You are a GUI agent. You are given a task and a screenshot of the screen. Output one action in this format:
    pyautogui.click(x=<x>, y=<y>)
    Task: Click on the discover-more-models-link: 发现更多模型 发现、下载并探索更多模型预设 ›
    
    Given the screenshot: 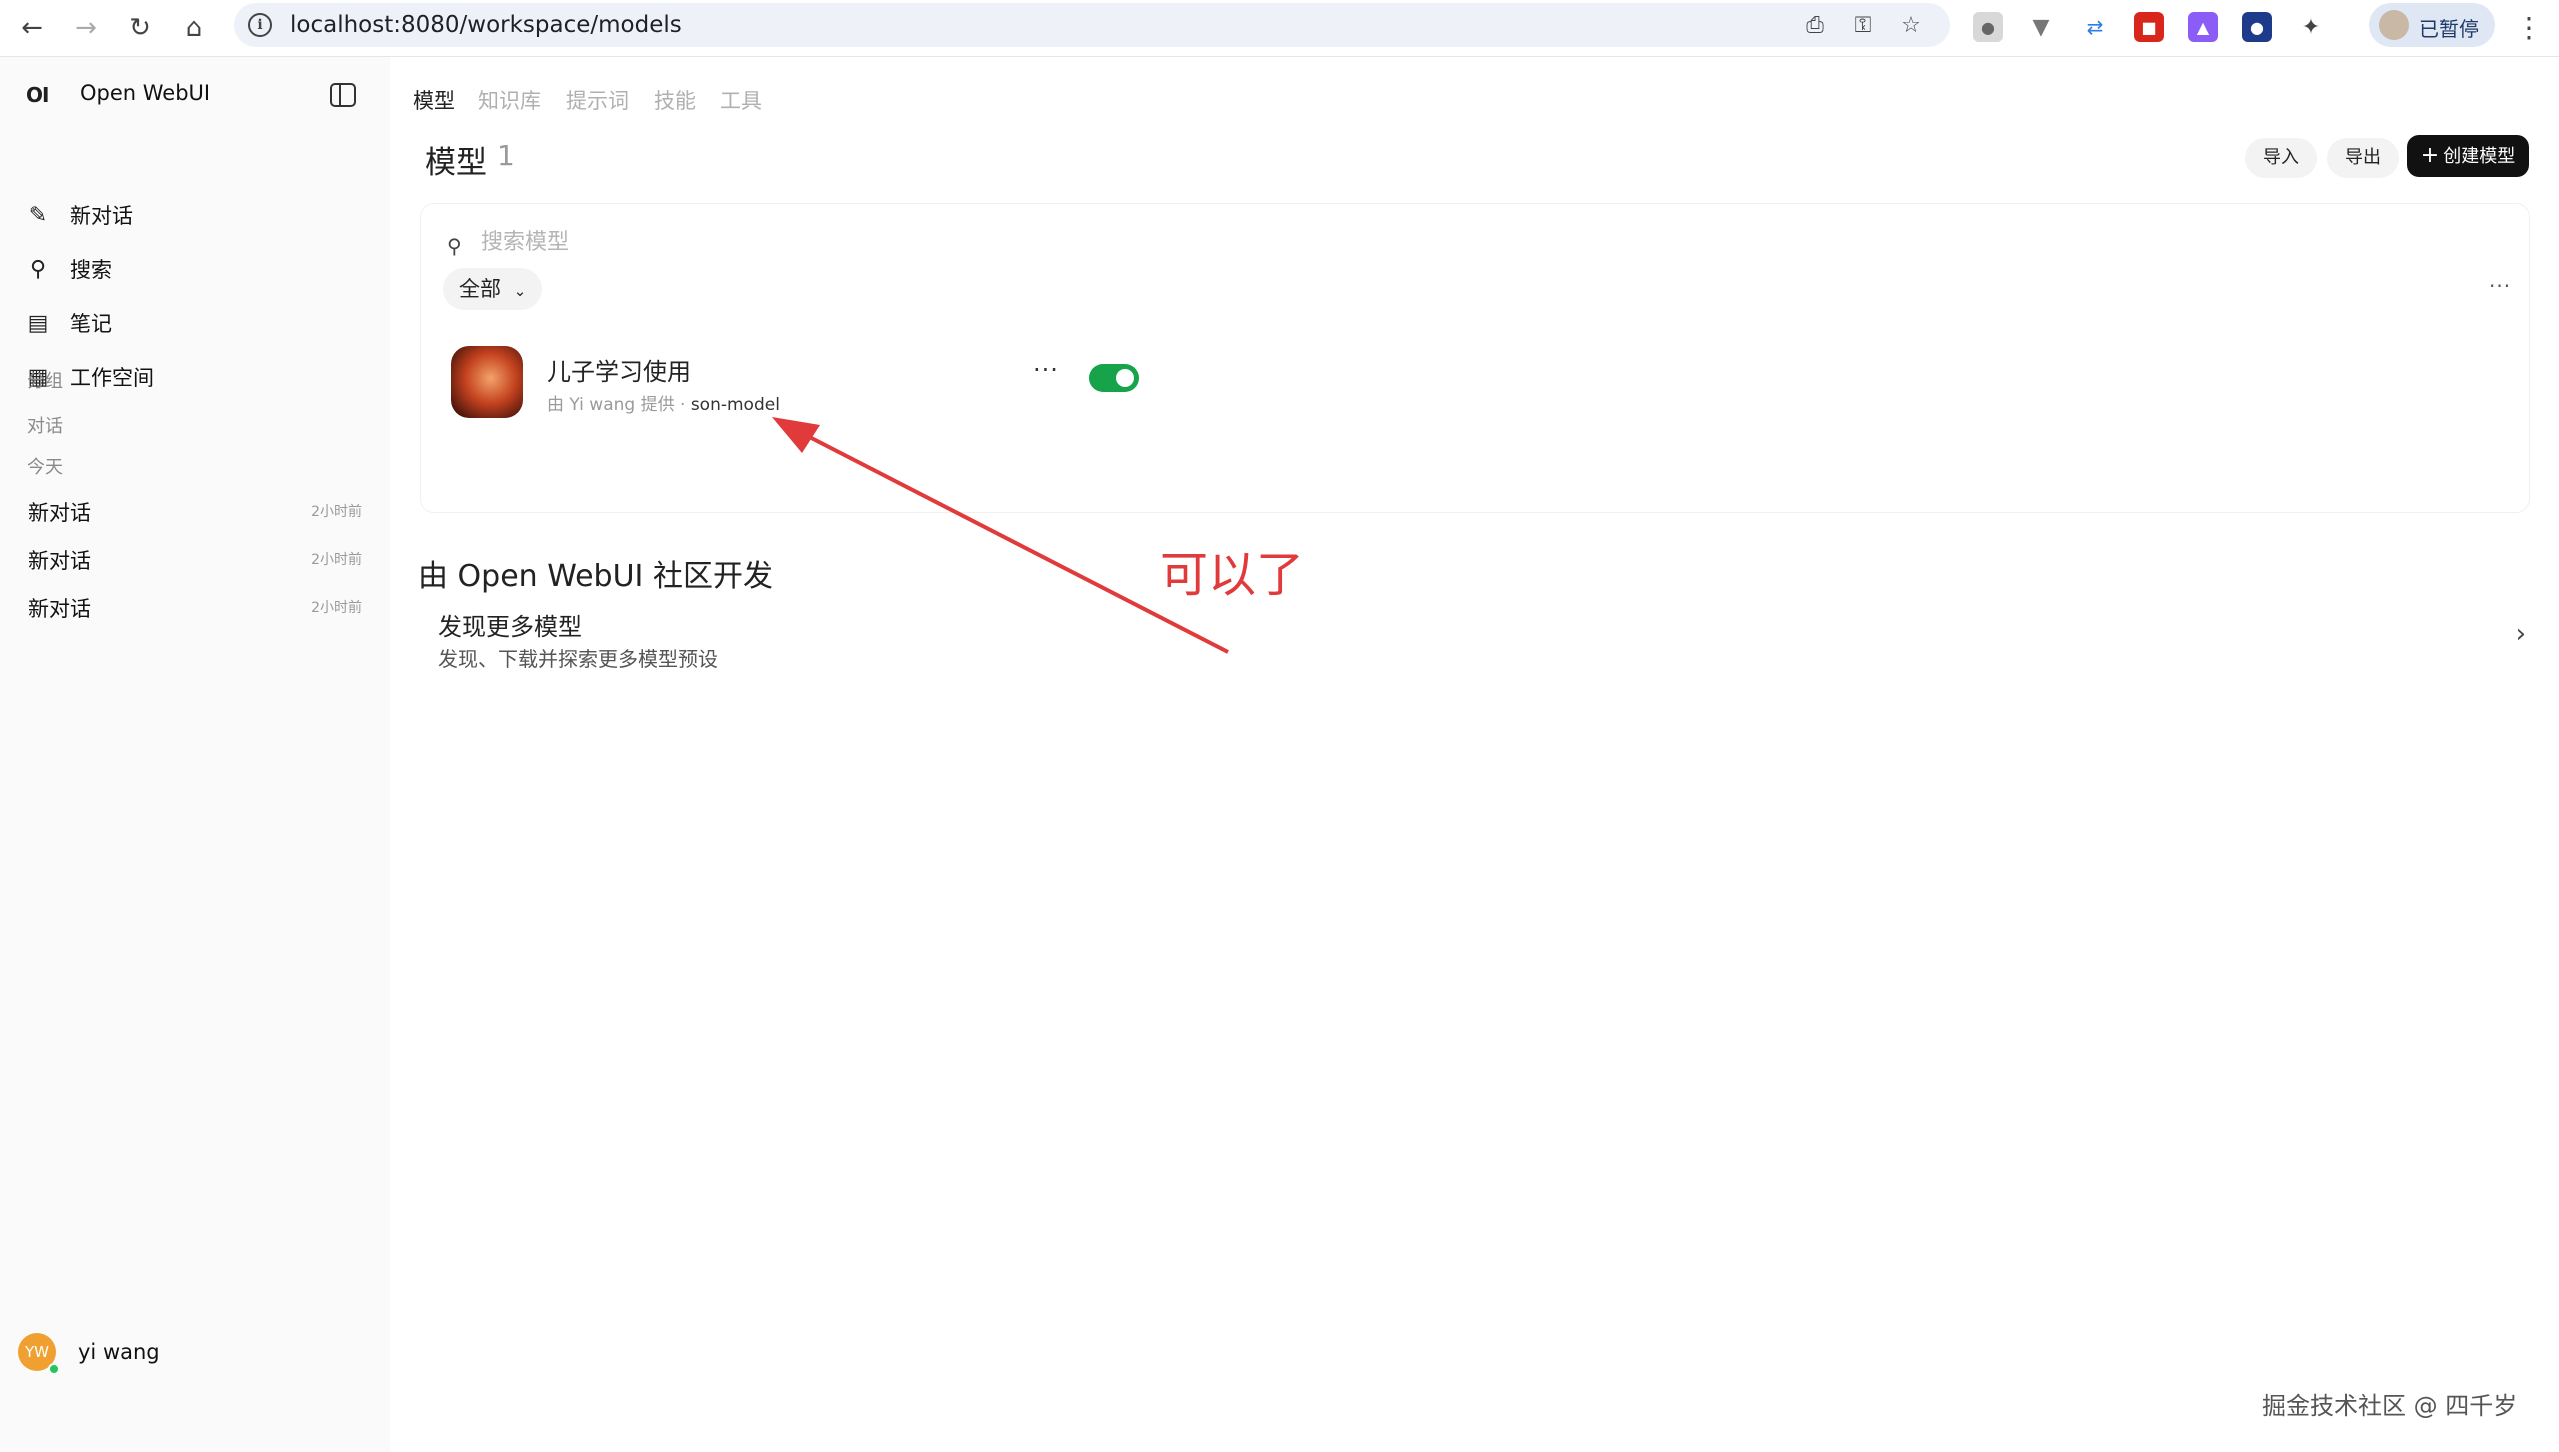 What is the action you would take?
    pyautogui.click(x=1477, y=637)
    